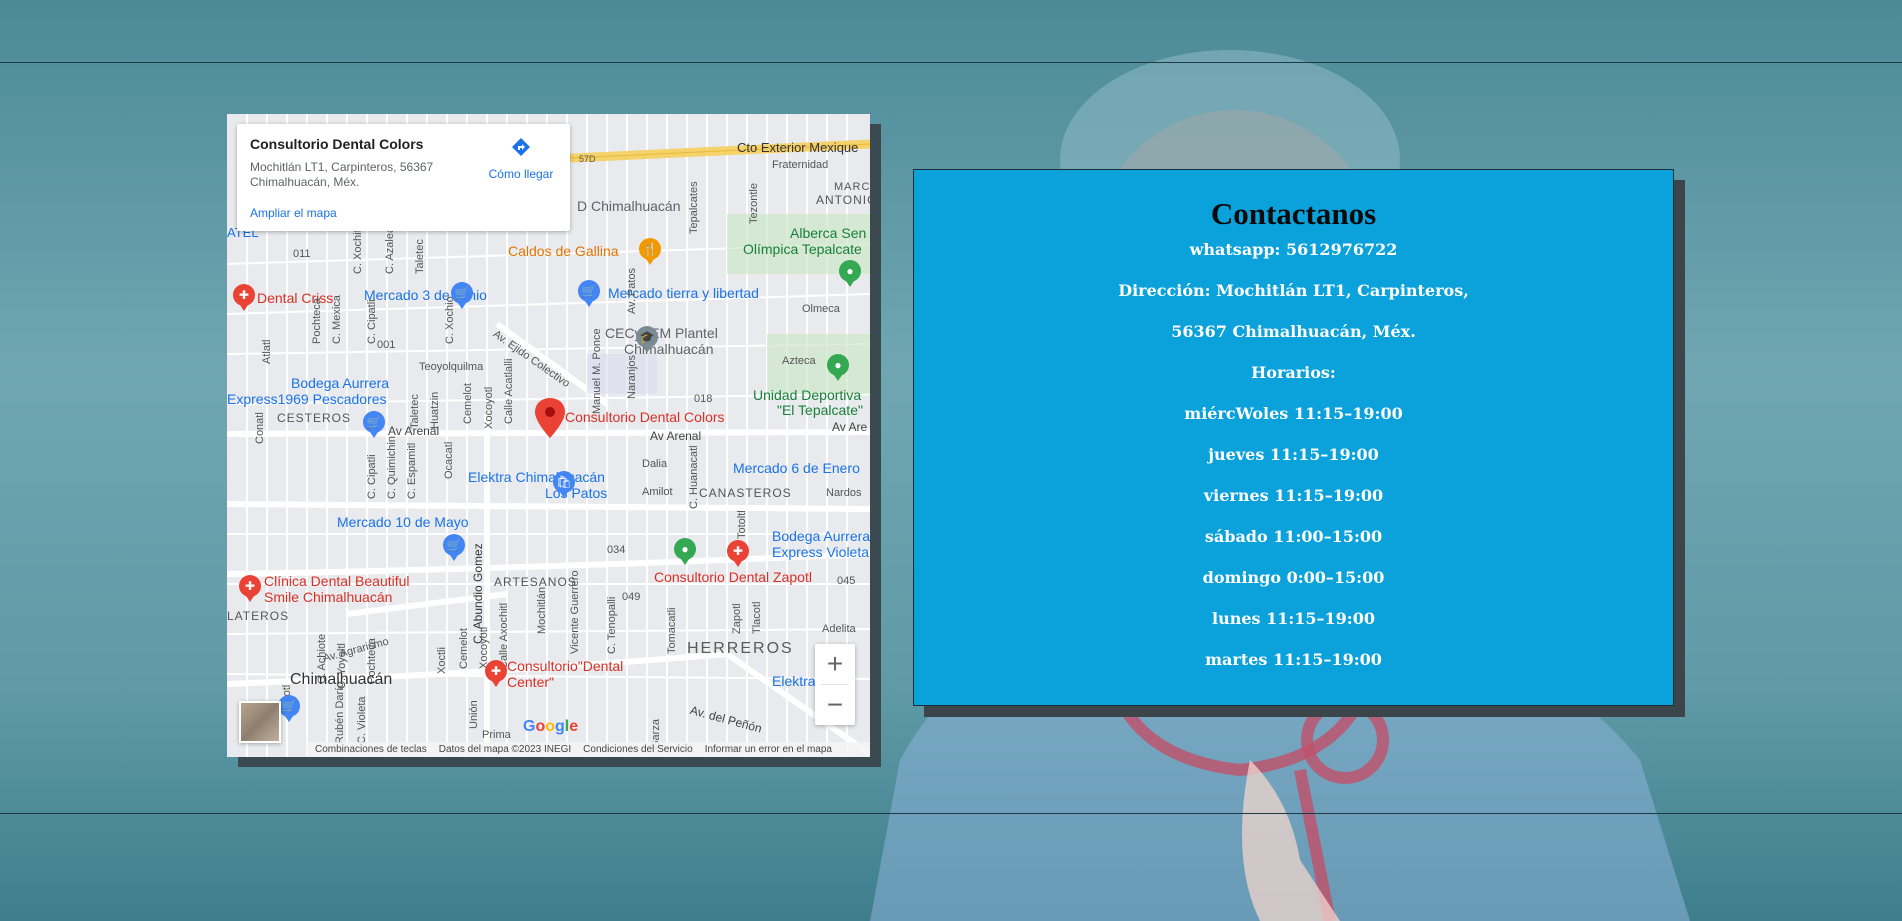 This screenshot has width=1902, height=921. Describe the element at coordinates (1293, 577) in the screenshot. I see `hours-sunday: domingo 0:00–15:00` at that location.